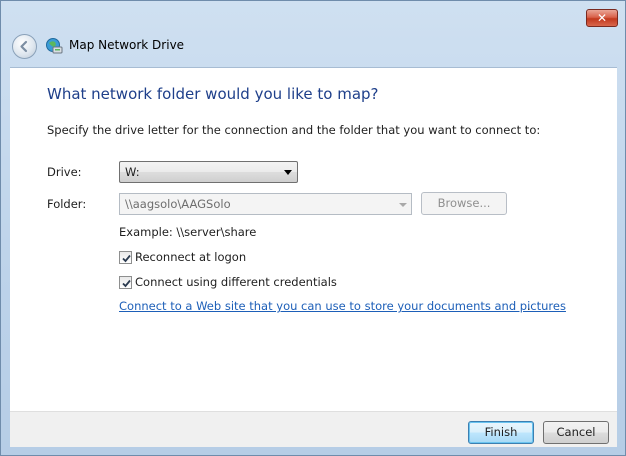  I want to click on credentials-checkbox, so click(125, 282).